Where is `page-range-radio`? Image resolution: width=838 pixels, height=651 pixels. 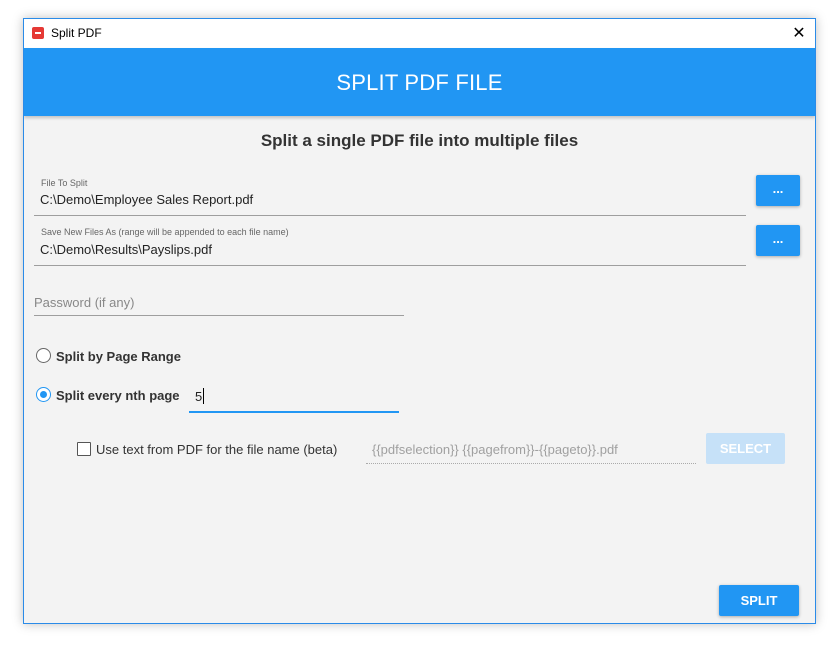 page-range-radio is located at coordinates (43, 355).